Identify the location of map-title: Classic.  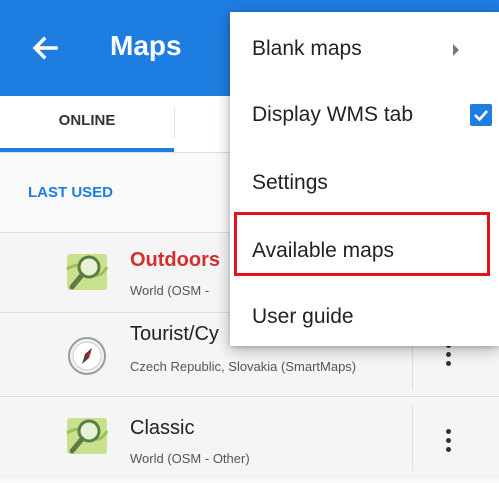
(162, 428).